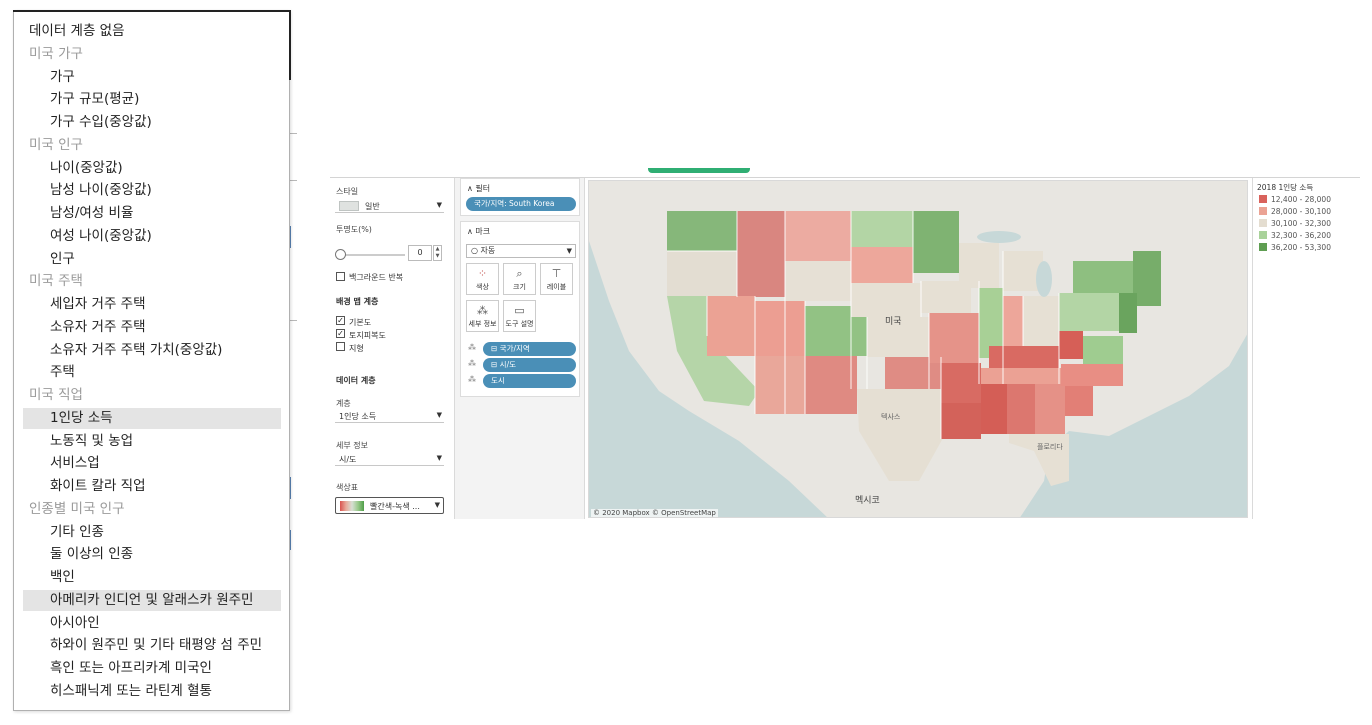 Image resolution: width=1372 pixels, height=725 pixels. I want to click on menu-item: 가구, so click(165, 77).